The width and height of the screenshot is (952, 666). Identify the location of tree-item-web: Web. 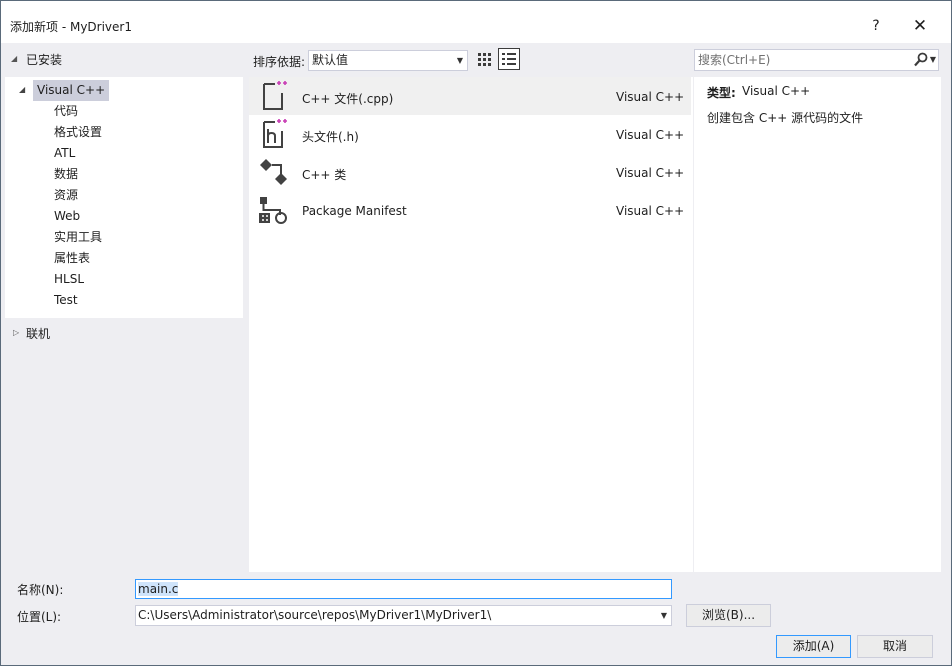
(67, 216).